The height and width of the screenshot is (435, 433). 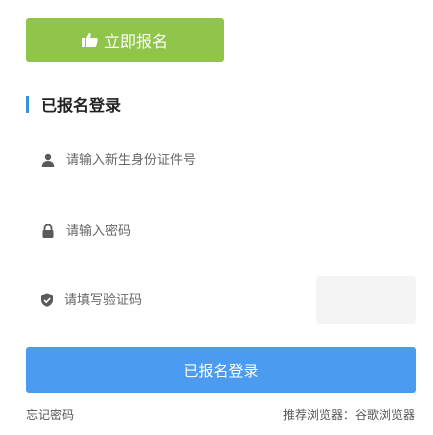 I want to click on registered-login-button: 已报名登录, so click(x=221, y=370).